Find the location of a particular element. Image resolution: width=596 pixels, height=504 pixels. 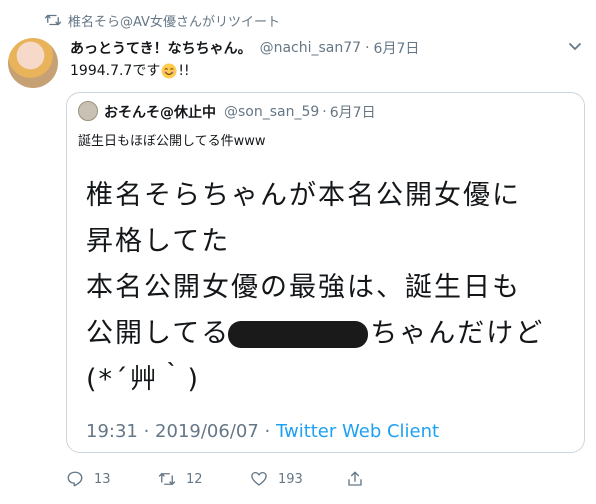

quoted-display-name: おそんそ@休止中 is located at coordinates (160, 112).